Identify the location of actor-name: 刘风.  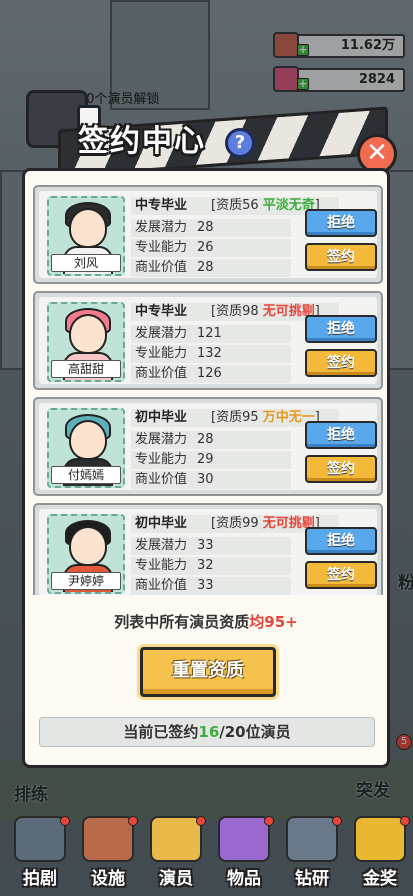
(86, 263).